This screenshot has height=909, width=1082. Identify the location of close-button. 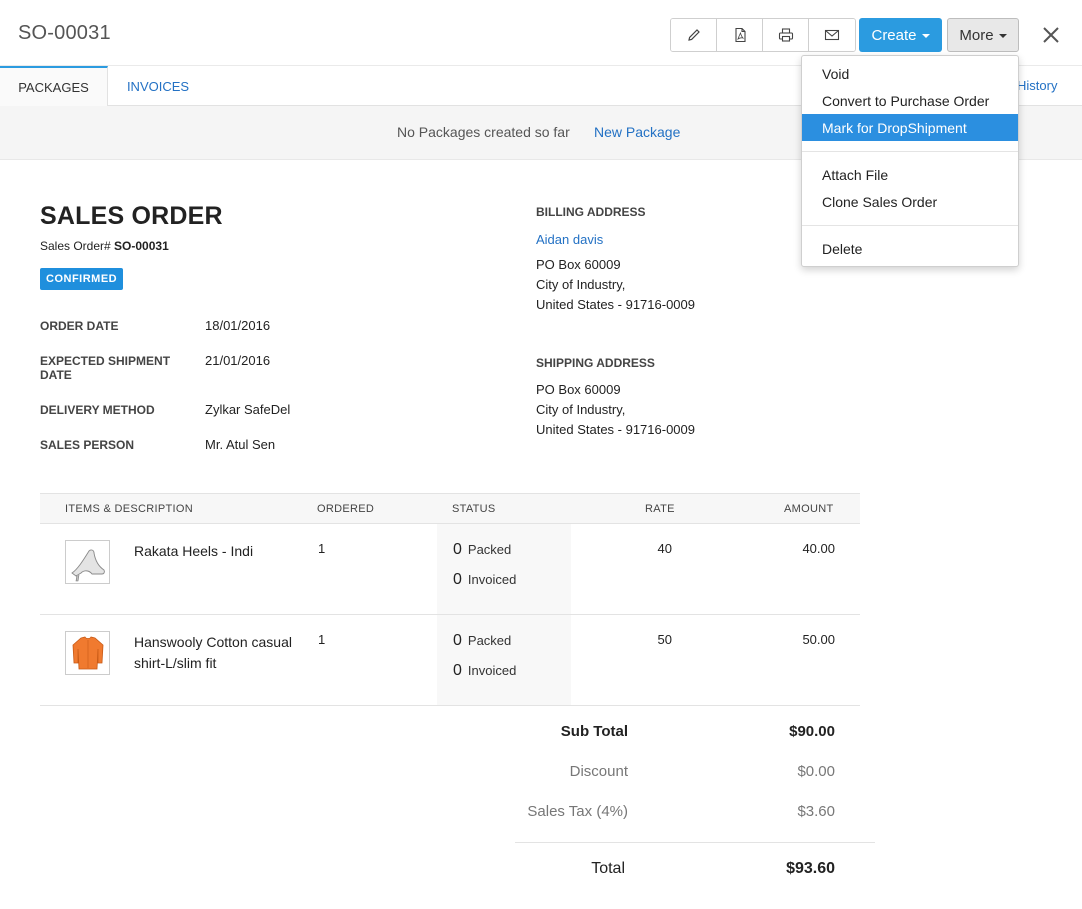
(1051, 35).